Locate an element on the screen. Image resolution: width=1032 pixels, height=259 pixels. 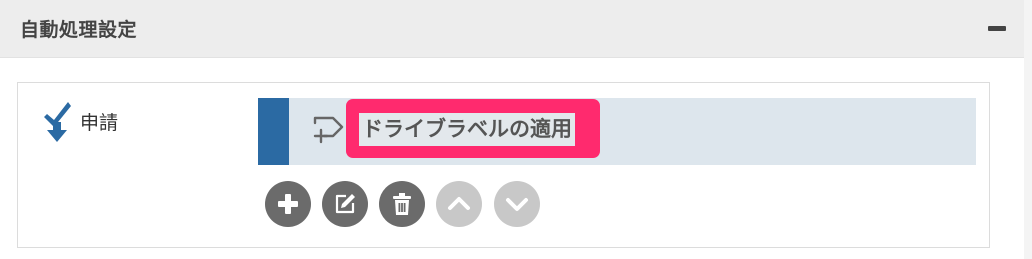
action-accent-bar is located at coordinates (273, 131).